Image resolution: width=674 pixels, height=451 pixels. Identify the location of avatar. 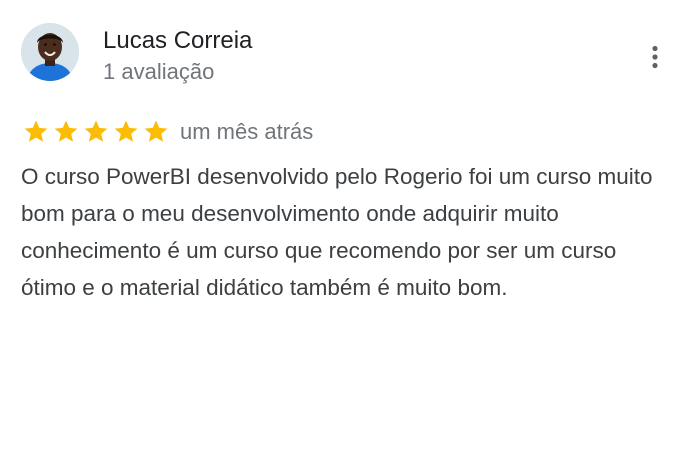
(50, 52).